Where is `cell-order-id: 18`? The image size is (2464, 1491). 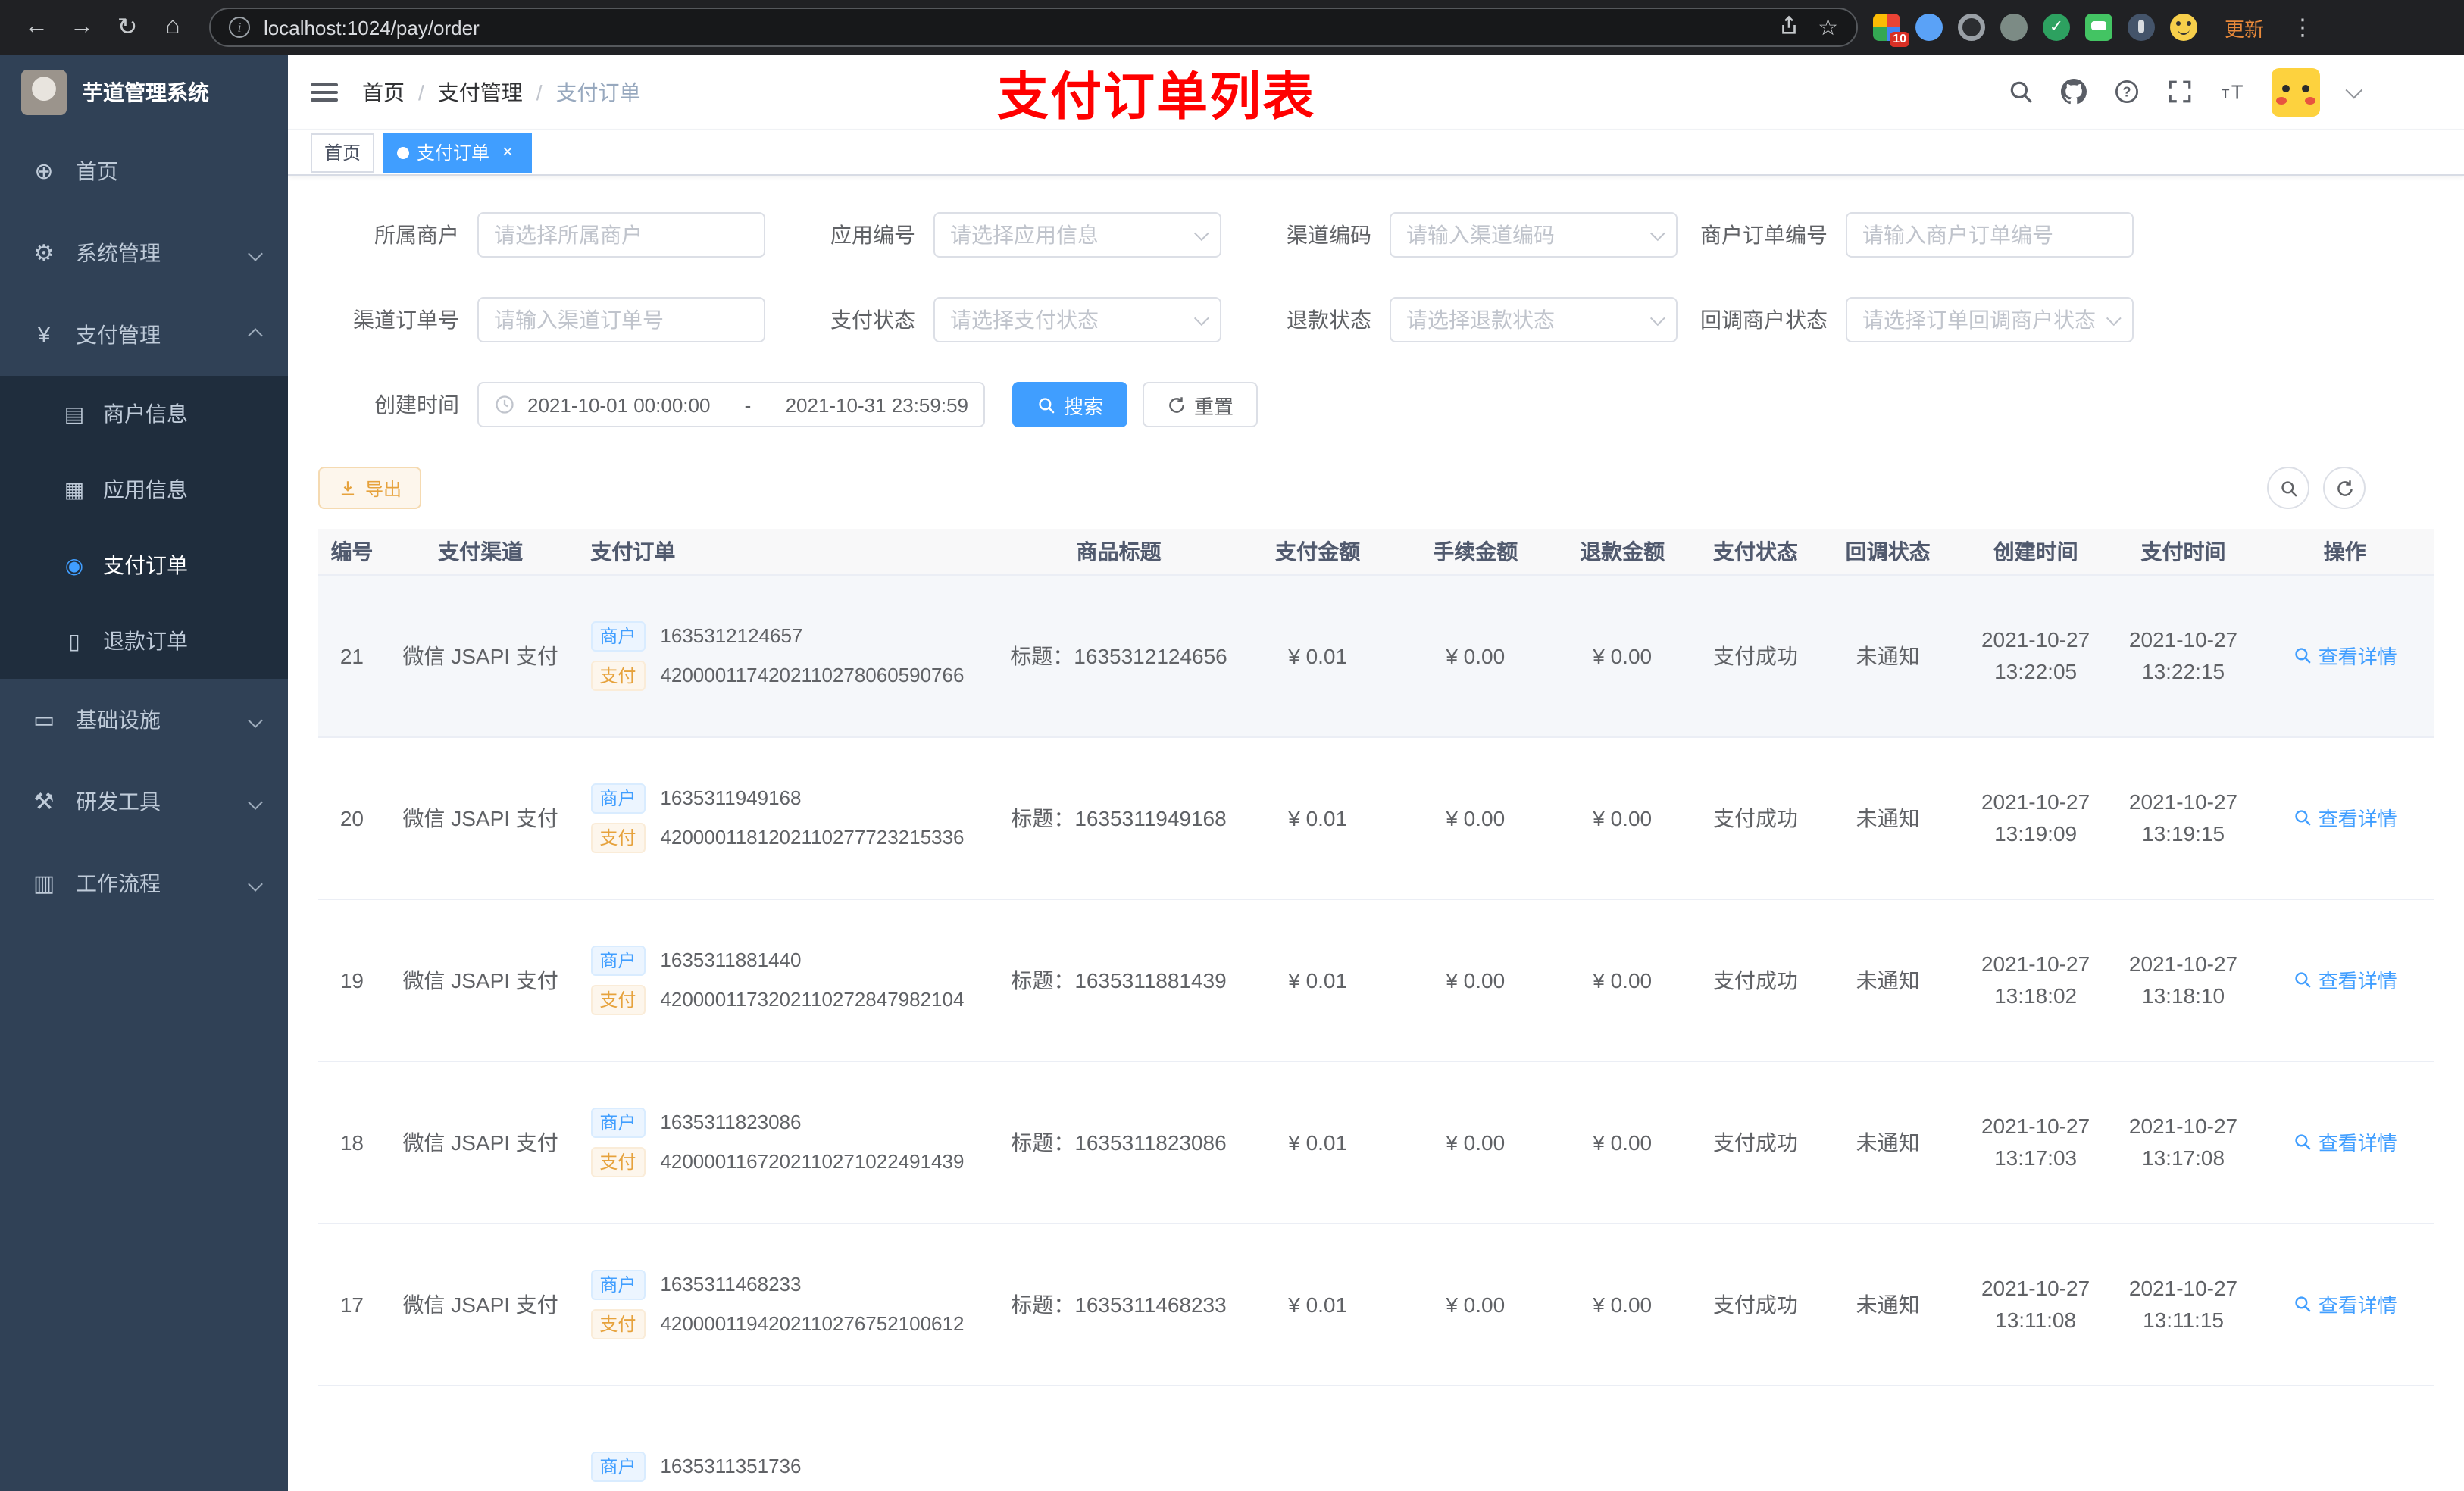 cell-order-id: 18 is located at coordinates (352, 1142).